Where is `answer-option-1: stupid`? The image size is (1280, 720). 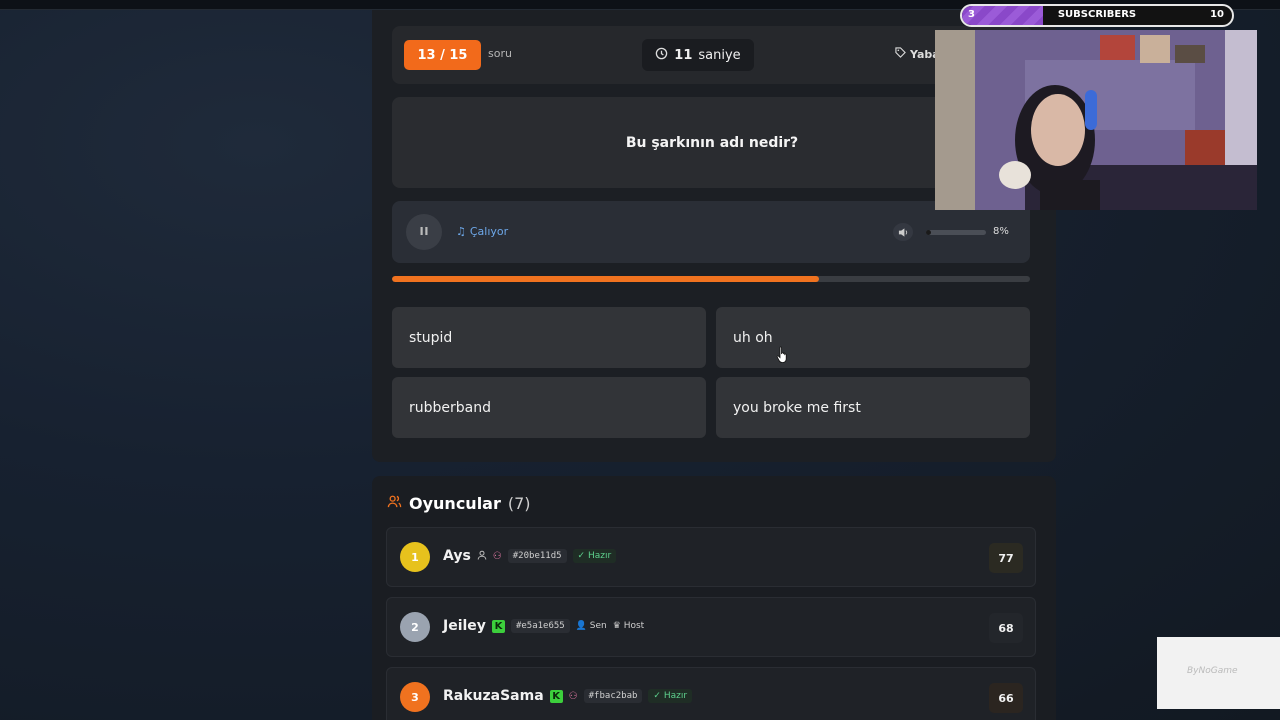
answer-option-1: stupid is located at coordinates (549, 337).